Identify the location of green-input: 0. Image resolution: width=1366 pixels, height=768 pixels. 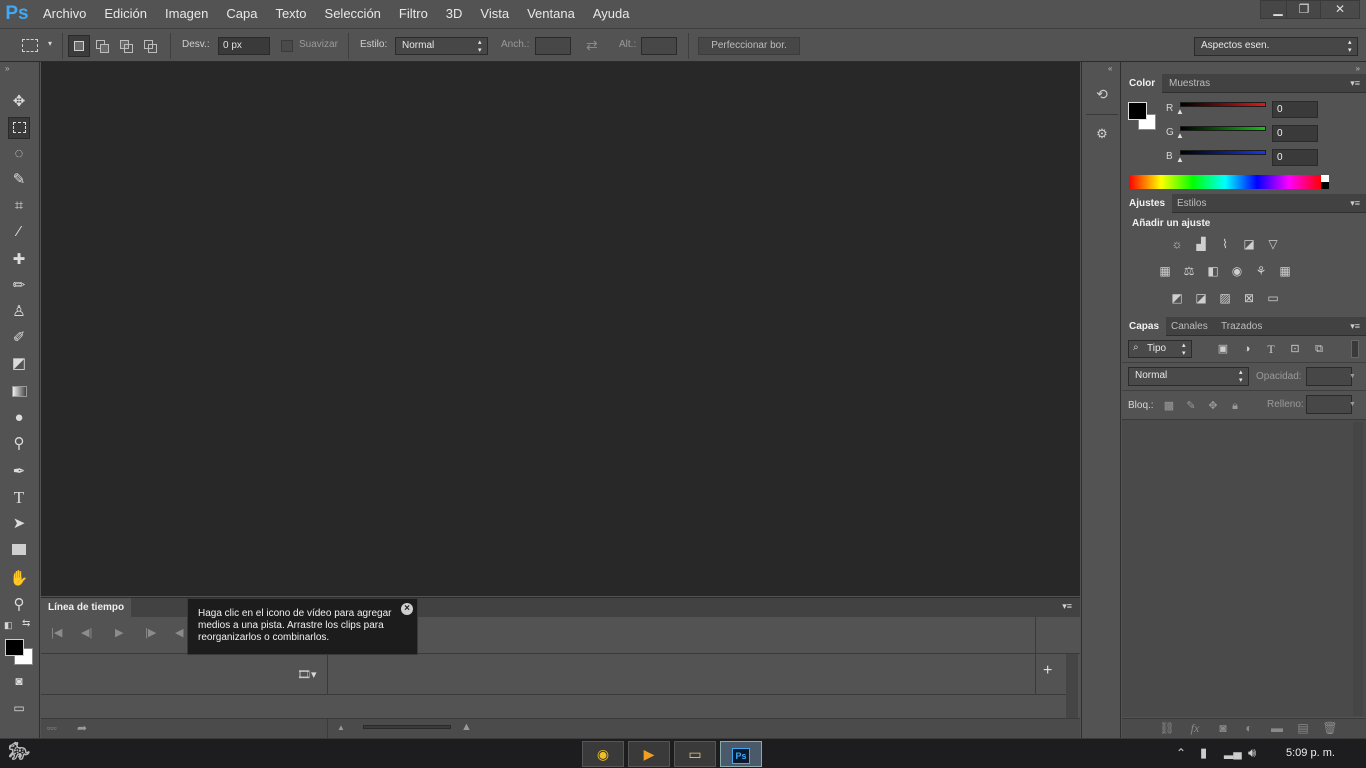
(1295, 133).